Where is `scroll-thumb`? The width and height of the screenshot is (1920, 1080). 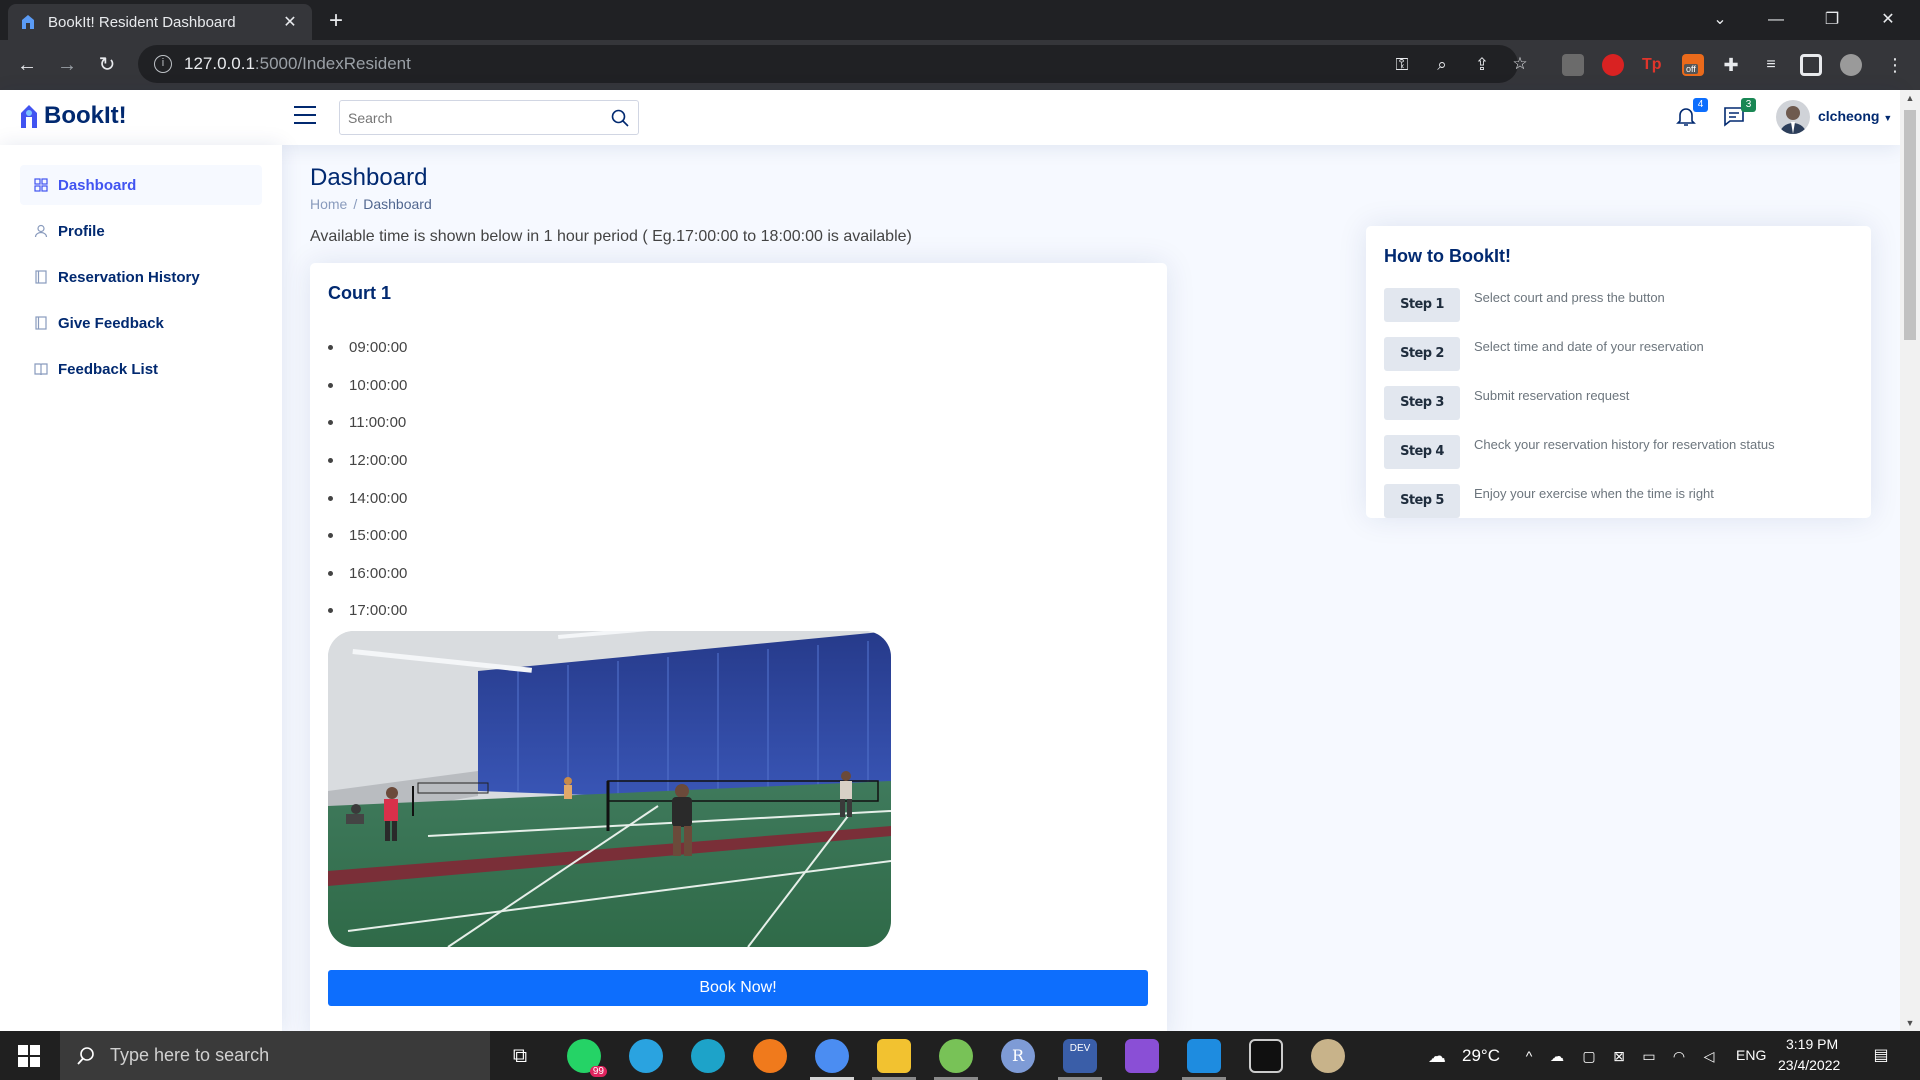
scroll-thumb is located at coordinates (1910, 225).